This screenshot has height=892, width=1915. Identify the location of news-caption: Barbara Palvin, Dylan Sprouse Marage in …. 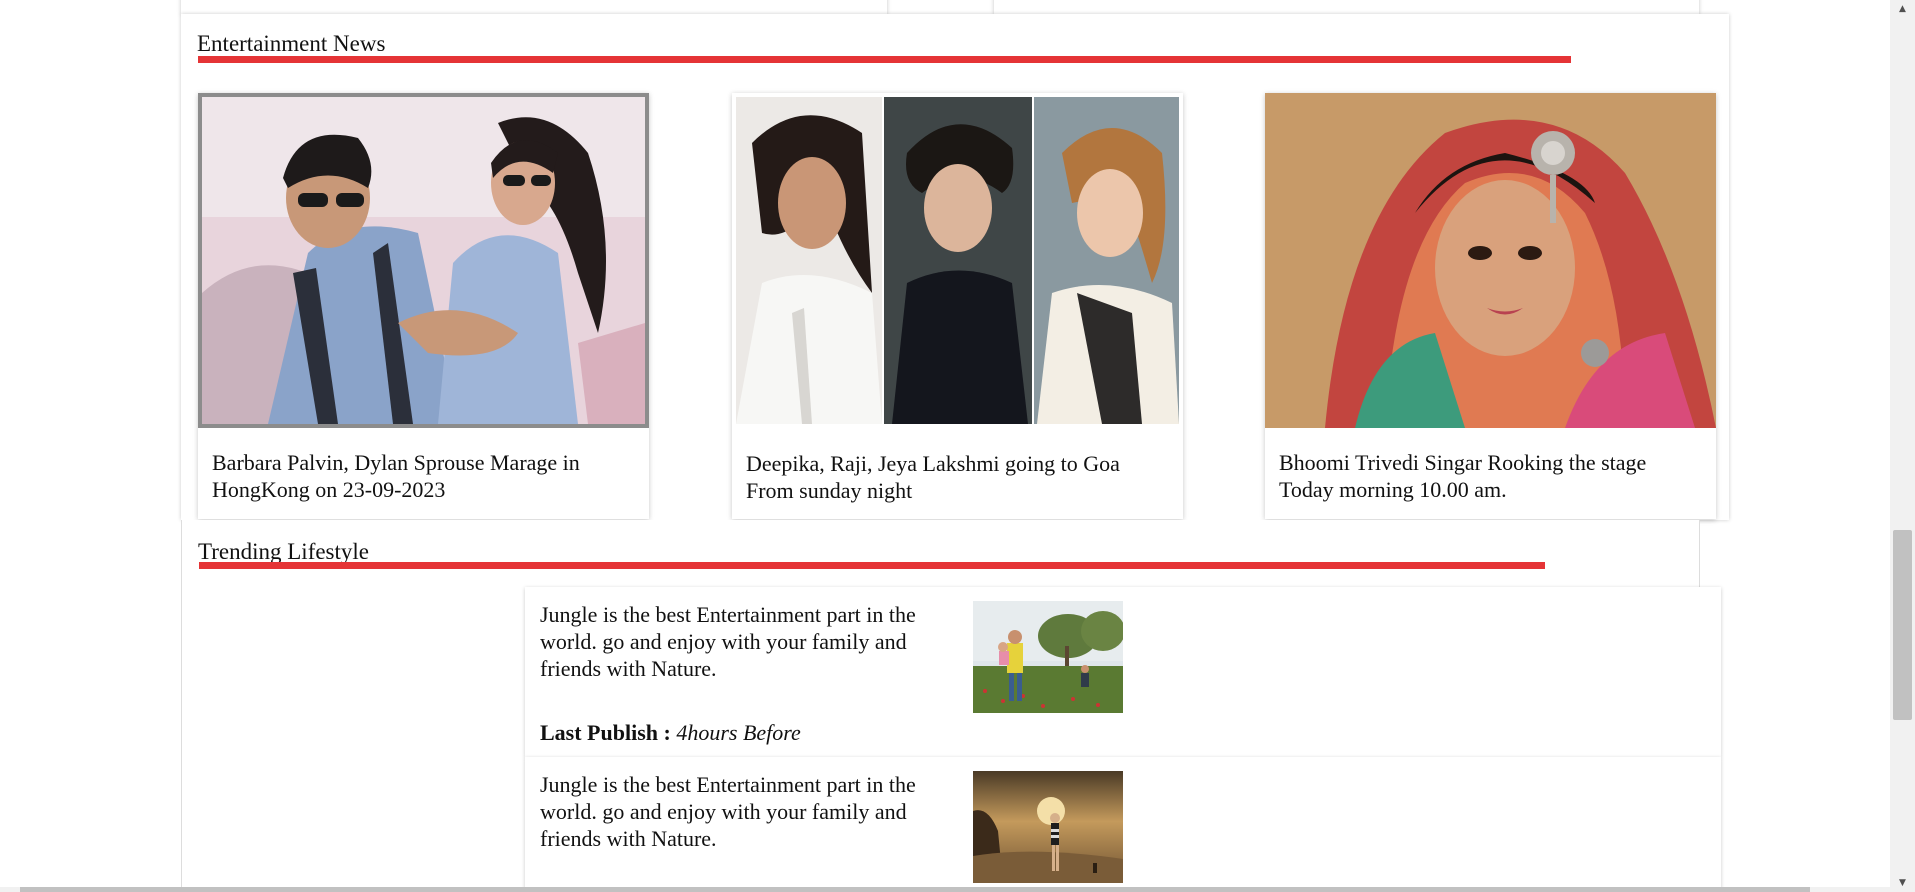
(424, 476).